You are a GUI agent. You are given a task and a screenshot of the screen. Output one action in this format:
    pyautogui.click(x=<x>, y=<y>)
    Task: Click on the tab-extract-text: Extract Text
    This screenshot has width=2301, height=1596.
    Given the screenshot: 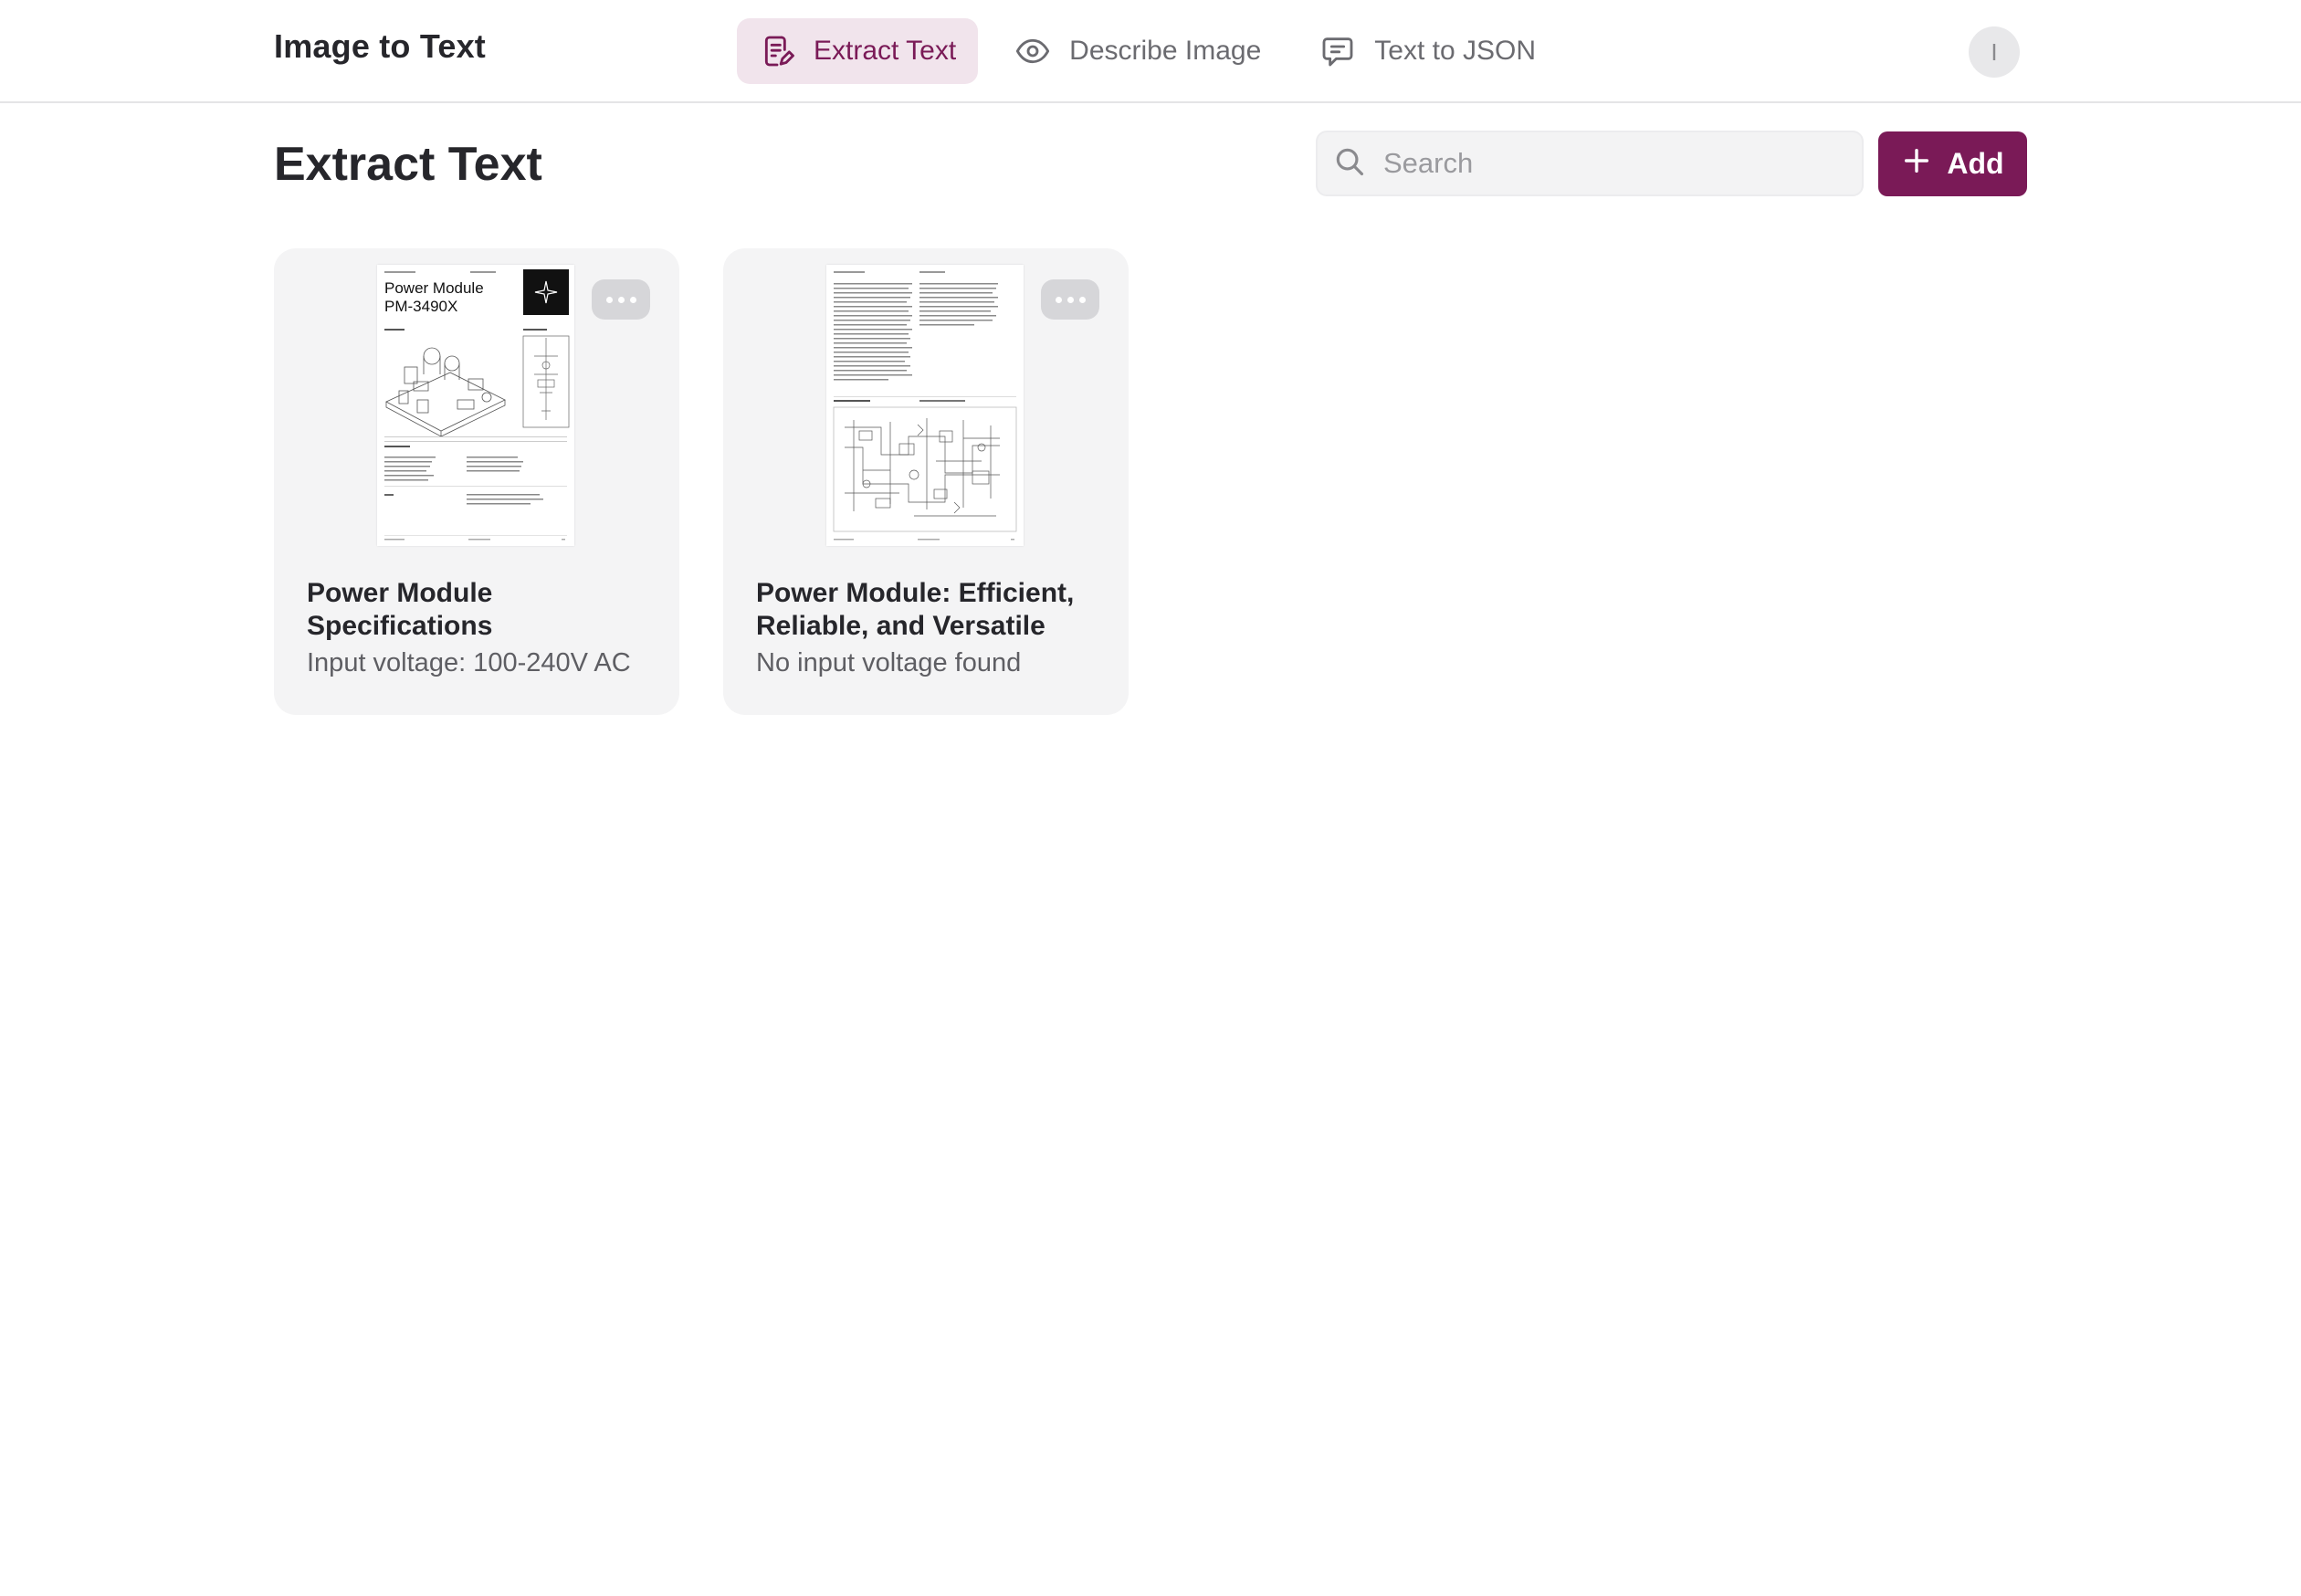 What is the action you would take?
    pyautogui.click(x=858, y=51)
    